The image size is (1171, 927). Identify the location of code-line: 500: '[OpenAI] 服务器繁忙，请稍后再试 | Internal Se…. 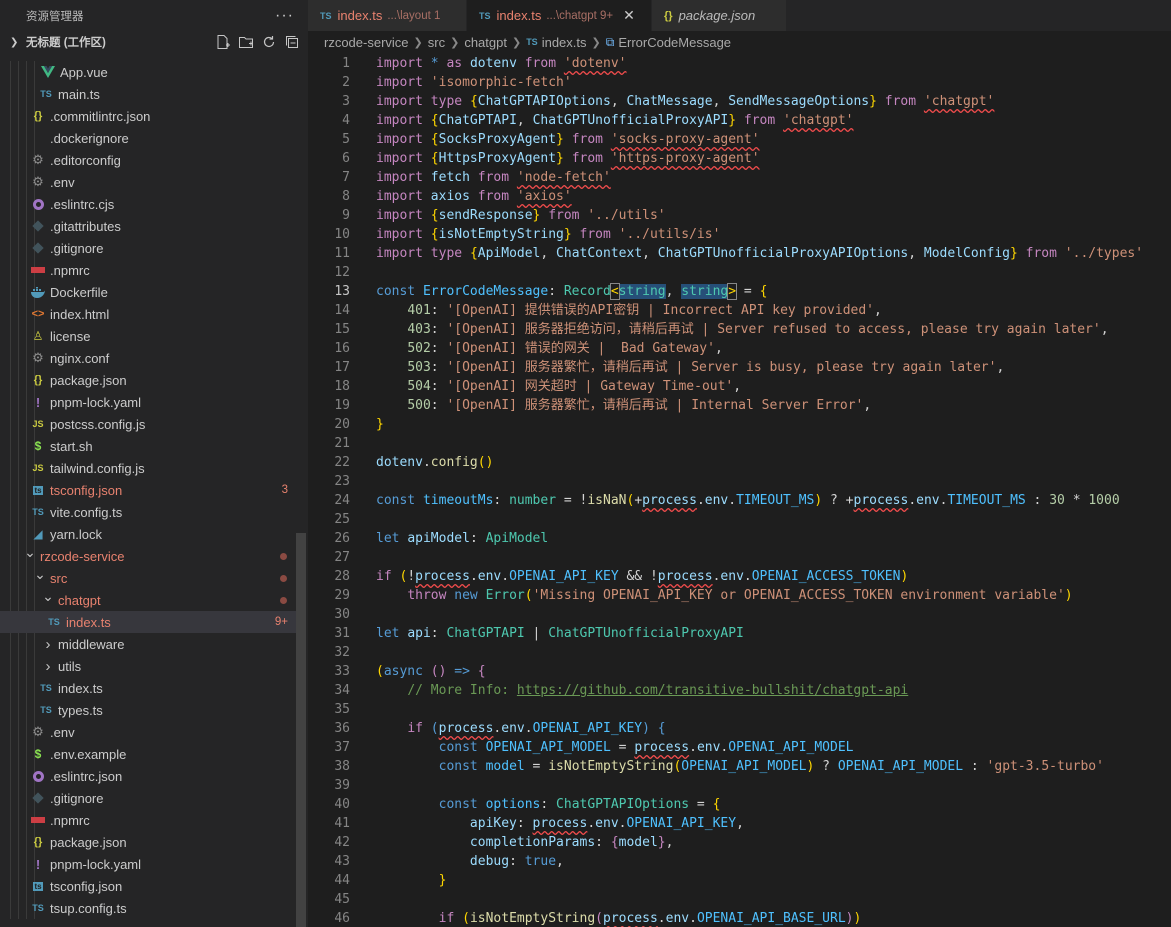
(623, 405).